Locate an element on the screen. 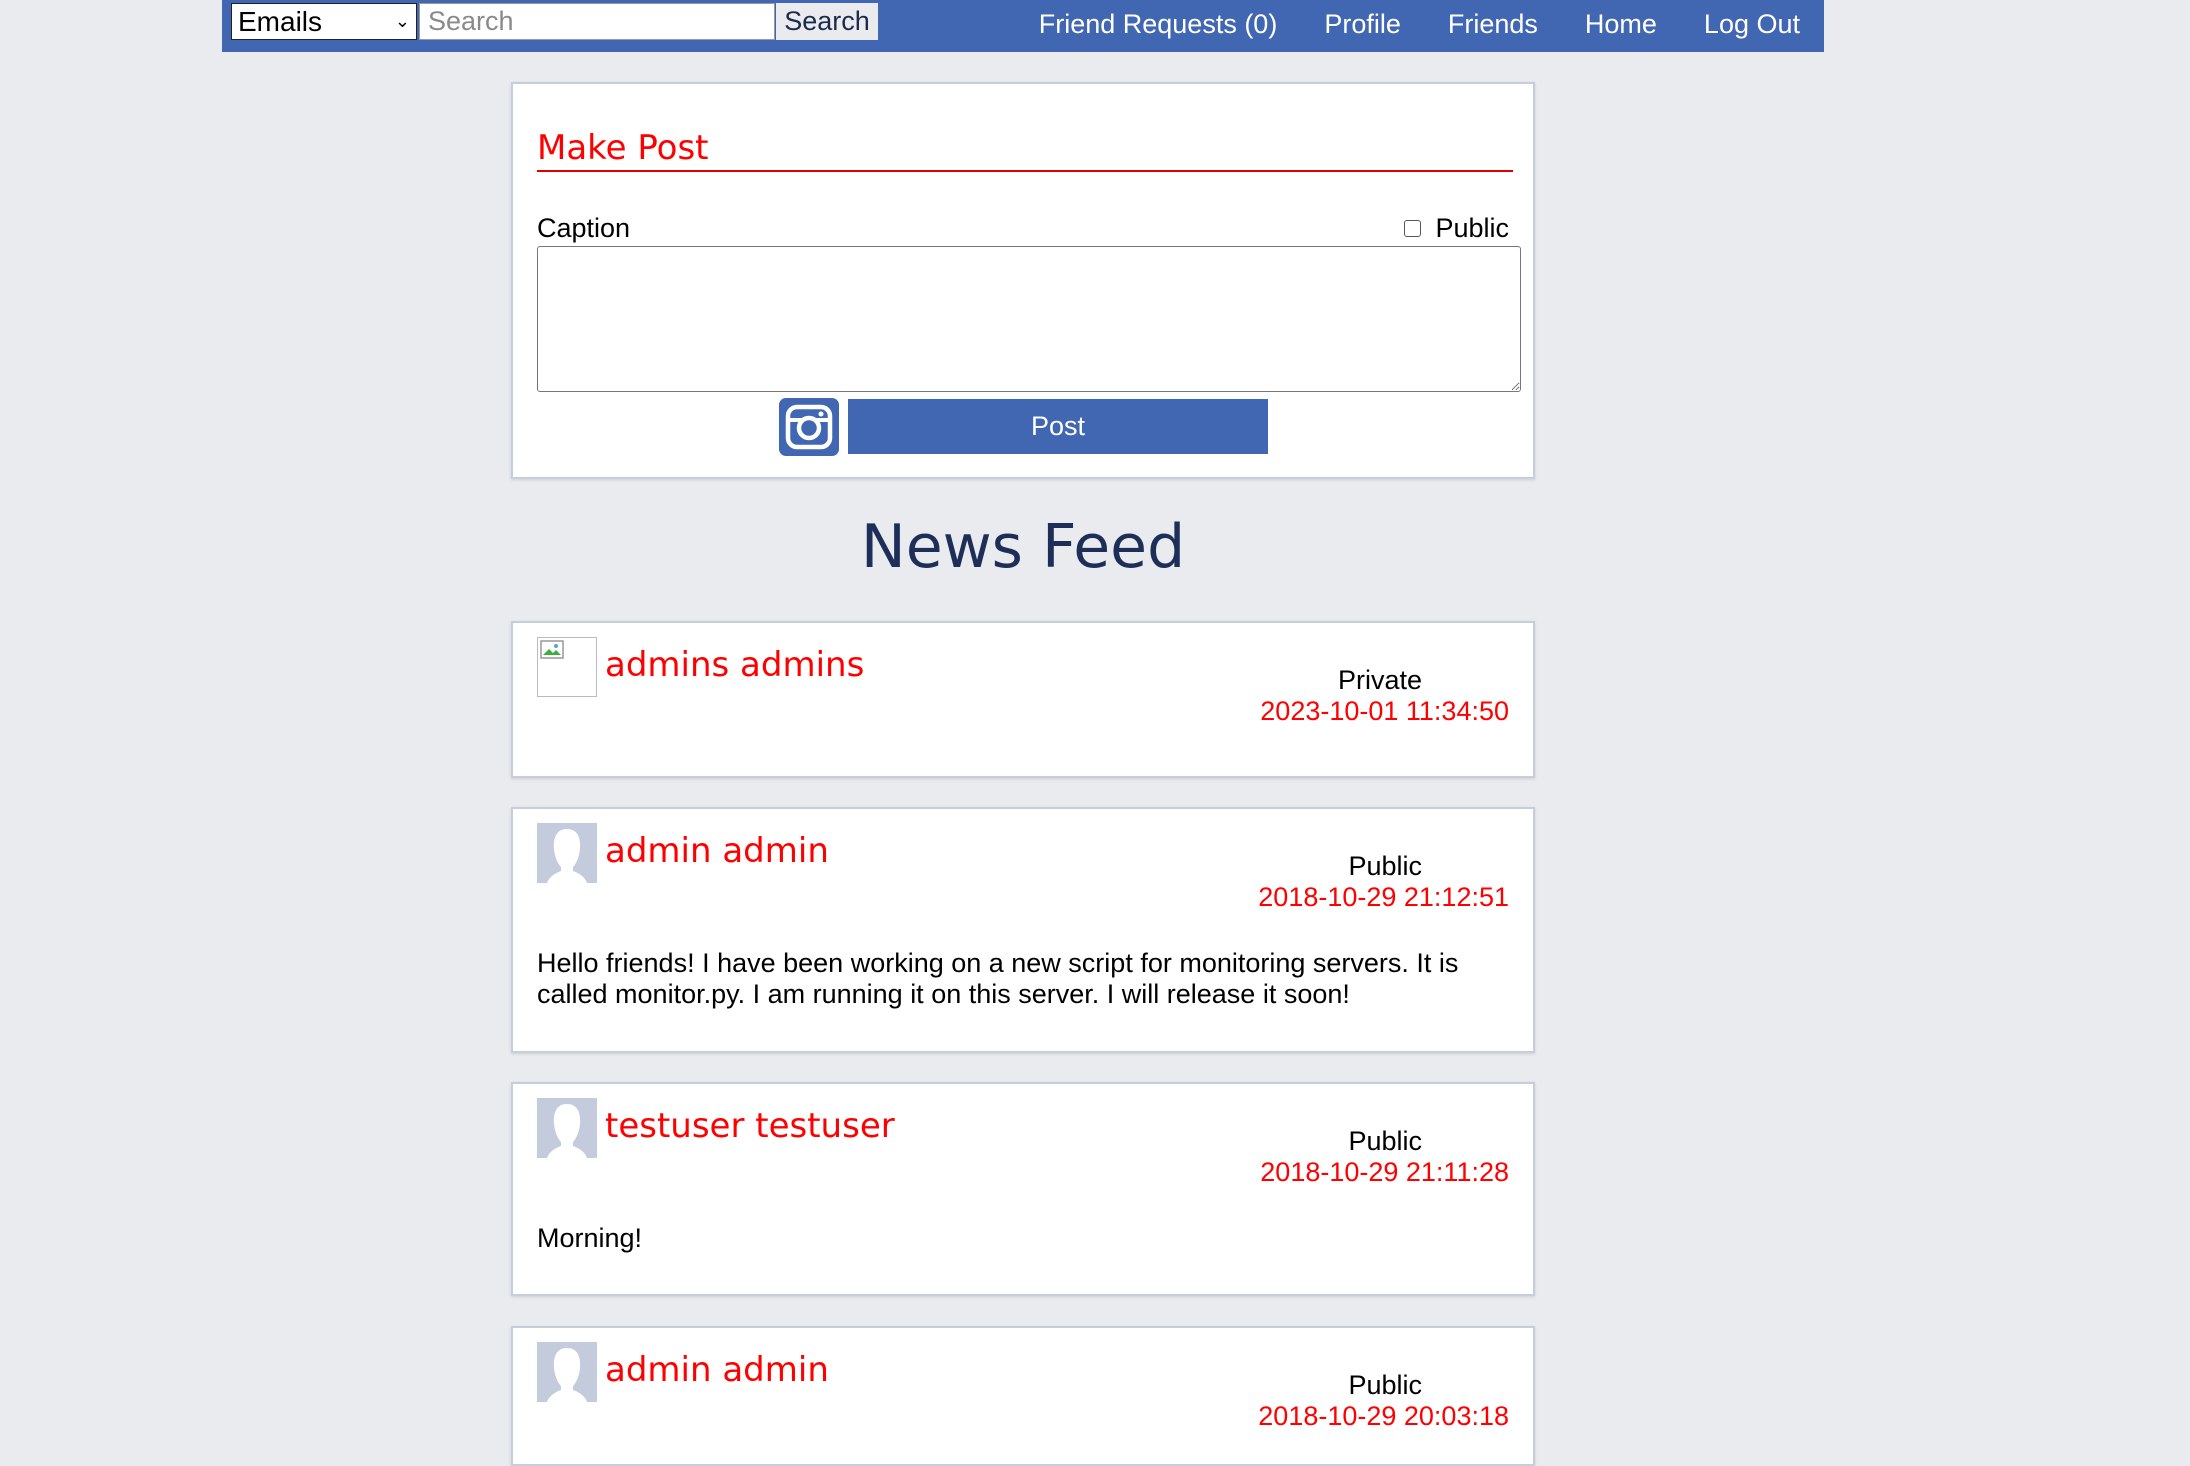 This screenshot has height=1466, width=2190. search-type-select: Emails ⌄ is located at coordinates (324, 21).